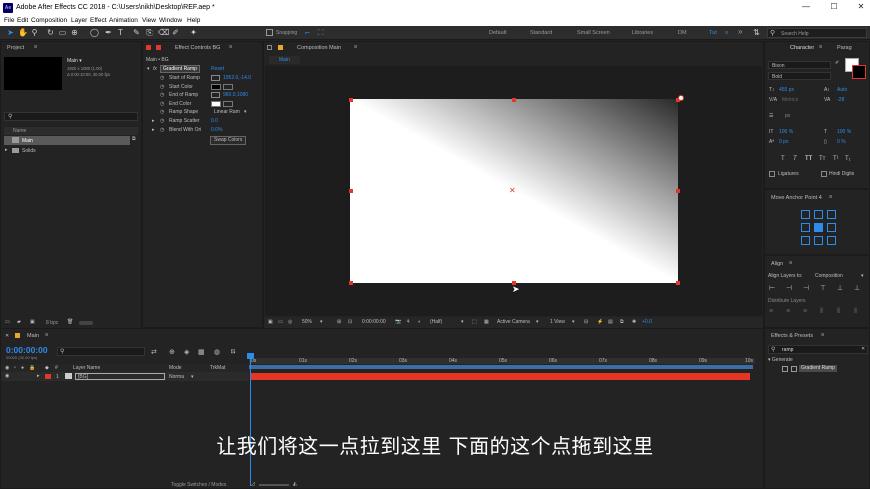 This screenshot has width=870, height=489. Describe the element at coordinates (47, 368) in the screenshot. I see `label-column-icon: ◆` at that location.